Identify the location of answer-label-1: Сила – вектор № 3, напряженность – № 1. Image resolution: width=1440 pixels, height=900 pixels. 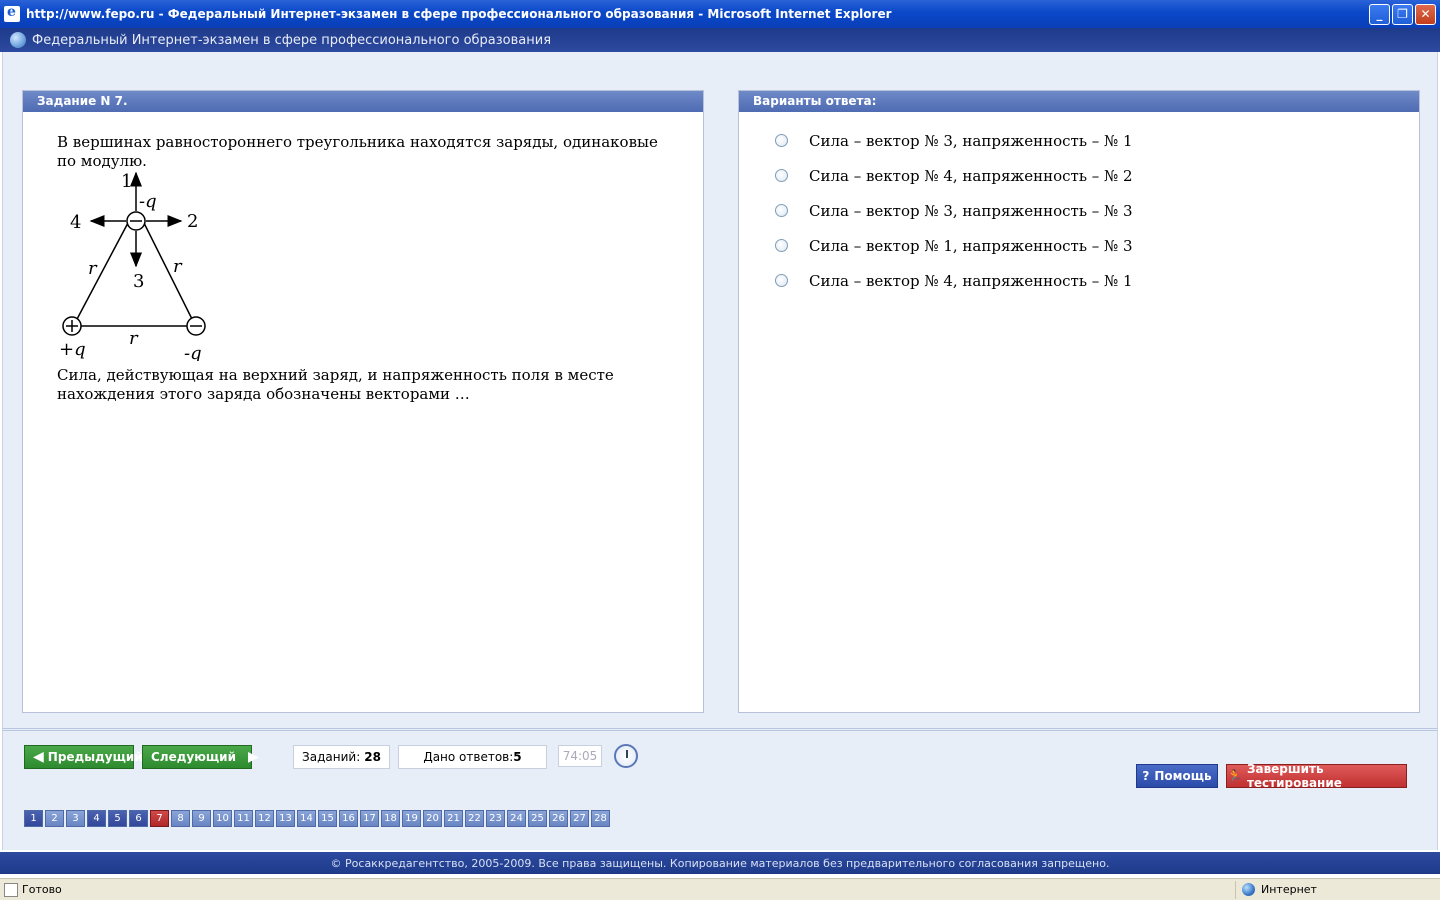
(971, 140).